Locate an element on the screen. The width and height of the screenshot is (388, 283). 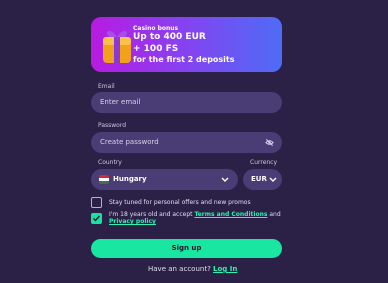
privacy-link: Privacy policy is located at coordinates (132, 221).